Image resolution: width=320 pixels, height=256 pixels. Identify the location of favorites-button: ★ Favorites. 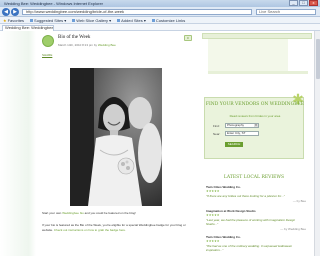
(13, 20).